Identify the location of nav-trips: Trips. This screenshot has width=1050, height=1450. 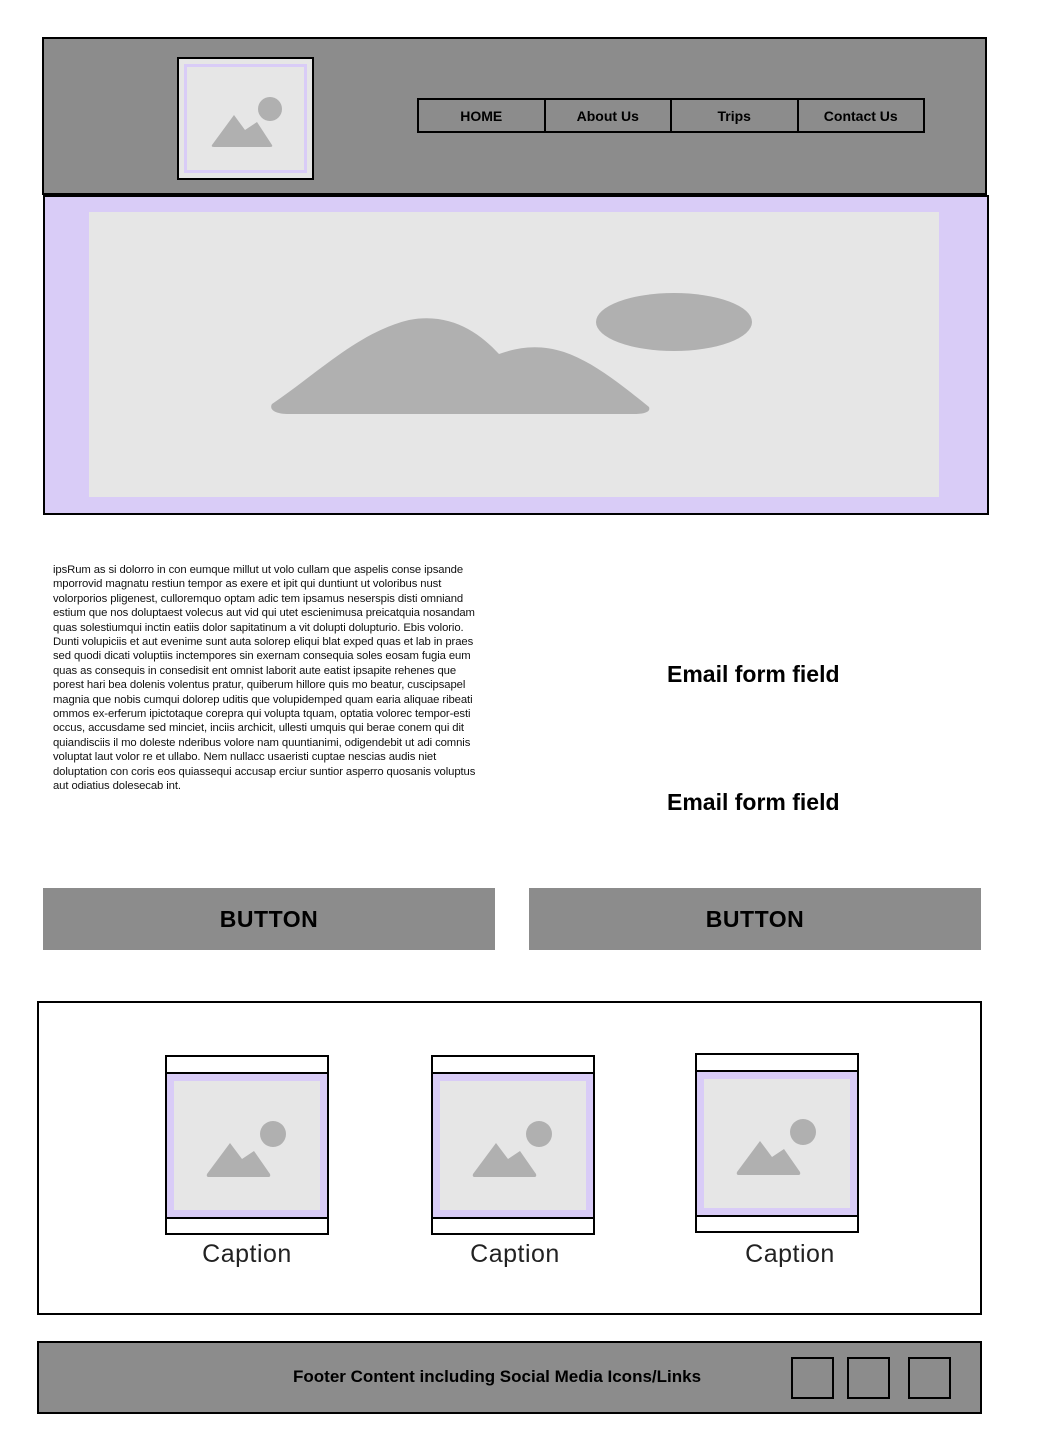
(734, 115).